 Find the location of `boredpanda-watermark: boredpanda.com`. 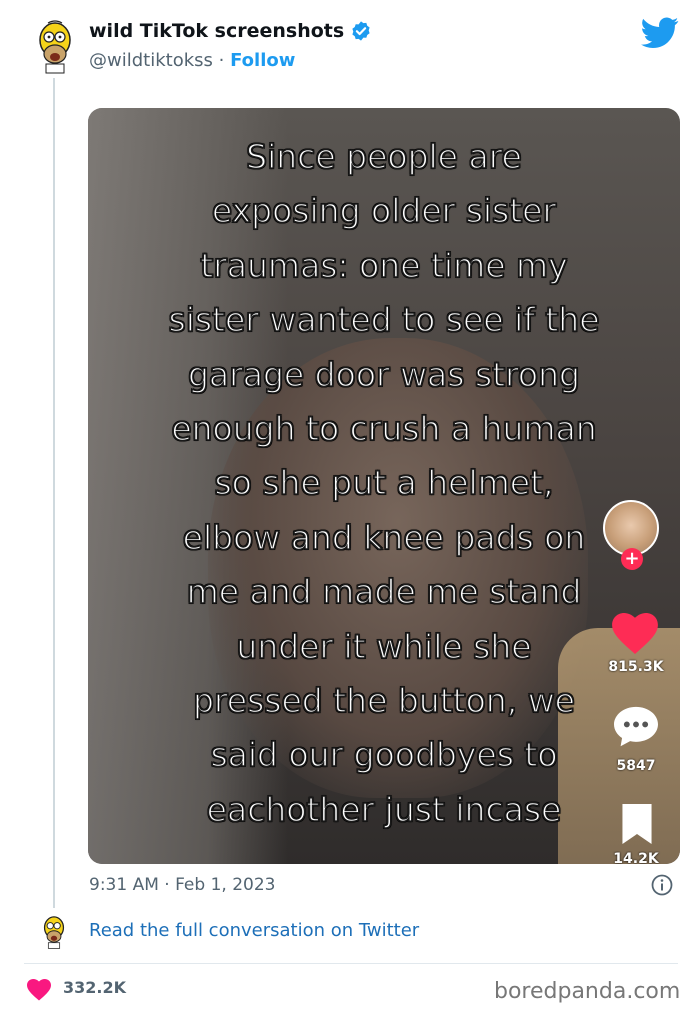

boredpanda-watermark: boredpanda.com is located at coordinates (587, 991).